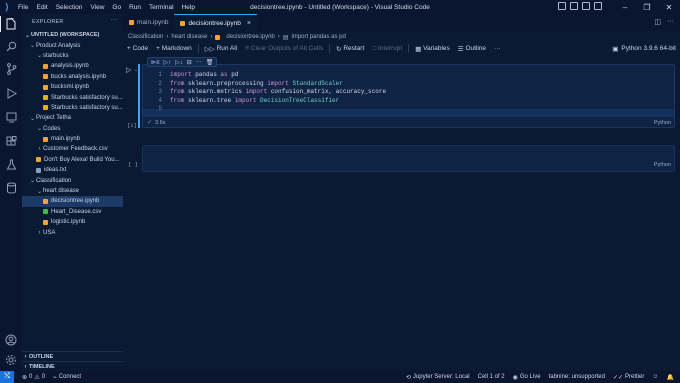 The height and width of the screenshot is (383, 680). Describe the element at coordinates (67, 377) in the screenshot. I see `connect-button: ⌁ Connect` at that location.